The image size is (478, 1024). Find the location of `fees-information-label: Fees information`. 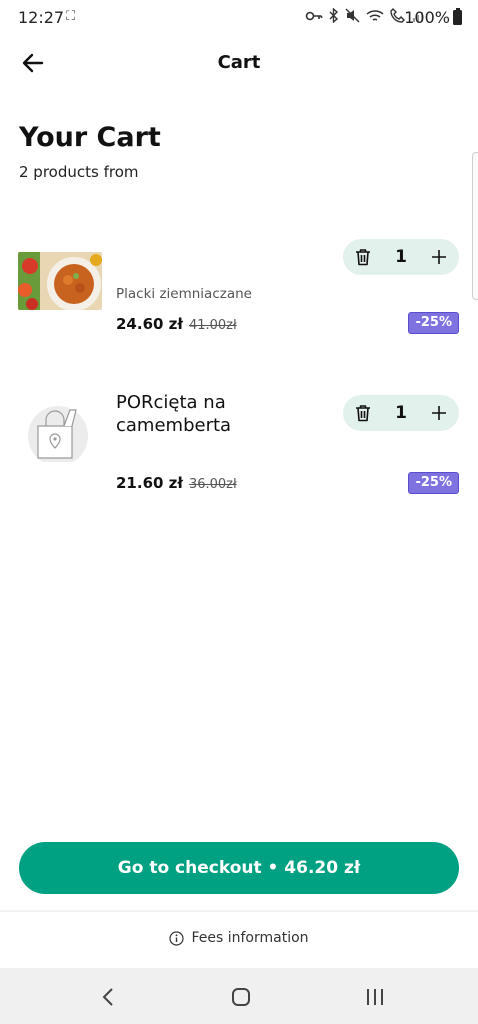

fees-information-label: Fees information is located at coordinates (250, 938).